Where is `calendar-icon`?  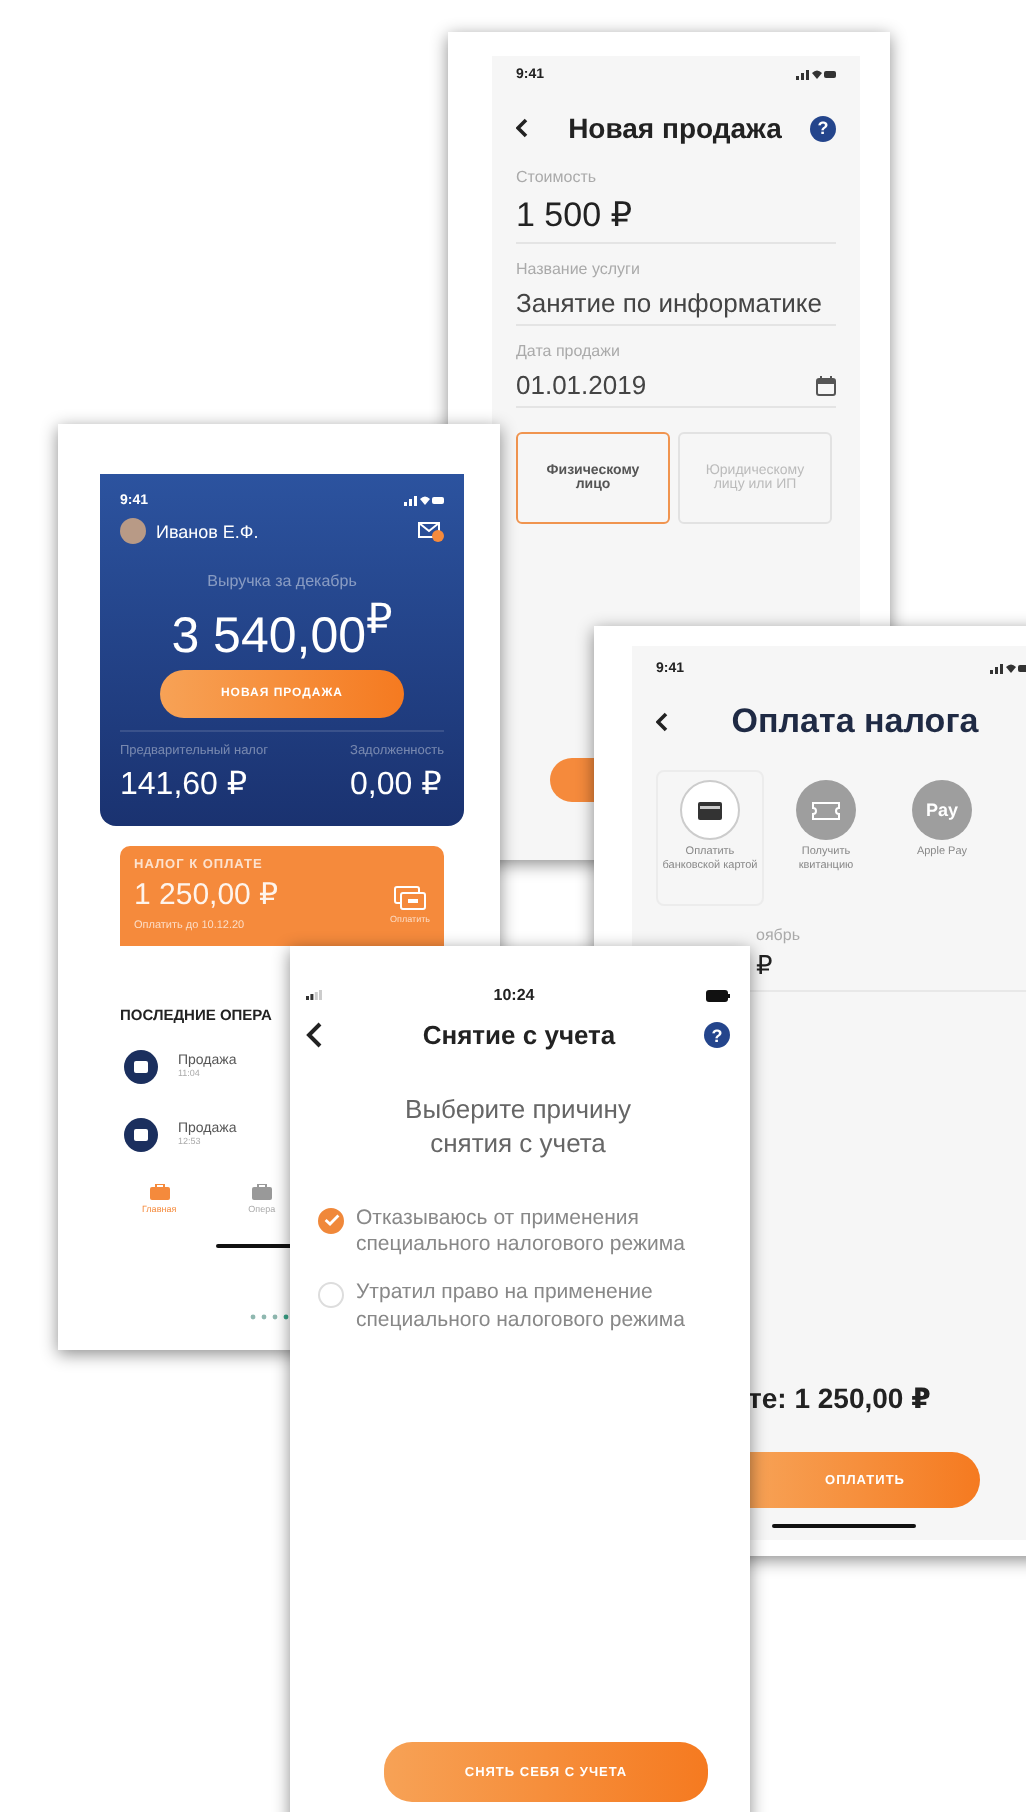
calendar-icon is located at coordinates (826, 385).